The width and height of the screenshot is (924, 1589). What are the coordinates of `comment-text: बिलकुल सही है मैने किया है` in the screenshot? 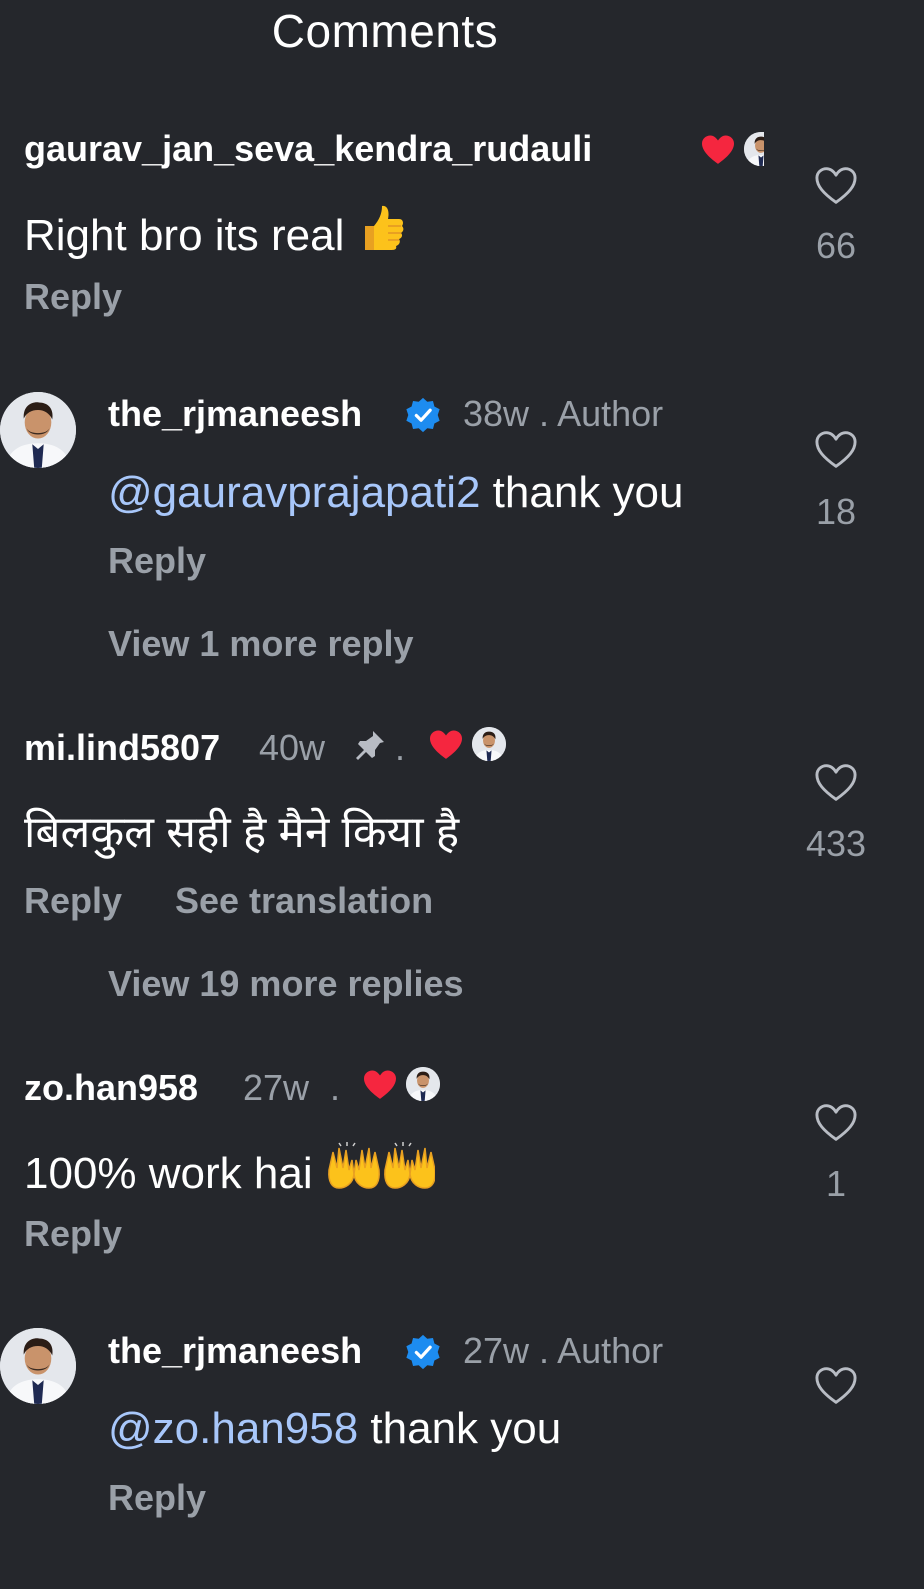 It's located at (242, 832).